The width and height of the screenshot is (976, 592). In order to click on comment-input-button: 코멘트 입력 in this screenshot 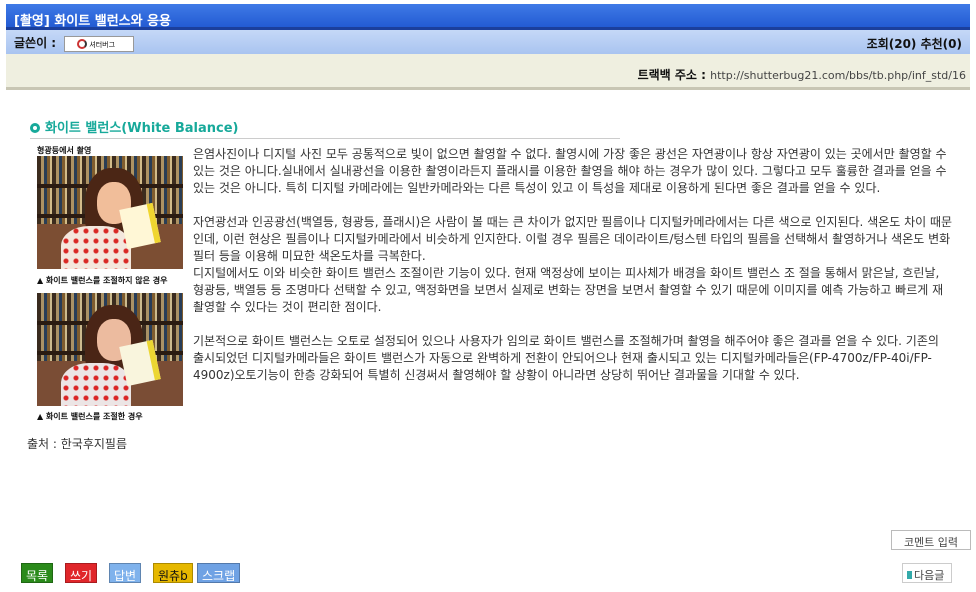, I will do `click(931, 540)`.